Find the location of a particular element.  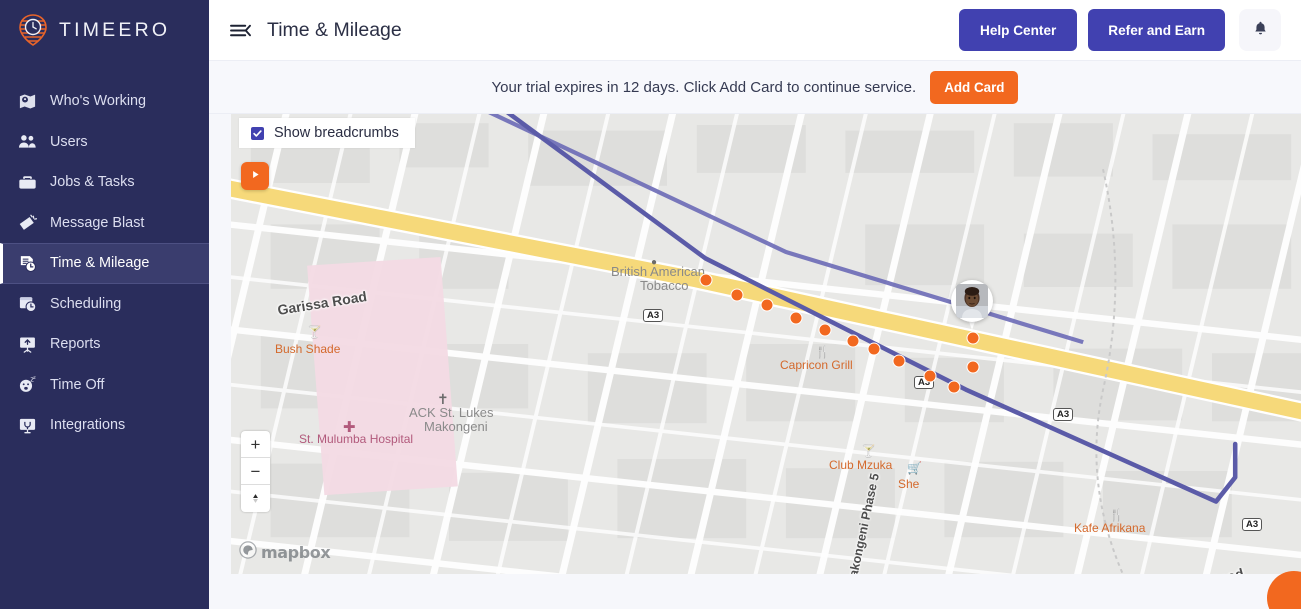

zoom-in-button: + is located at coordinates (255, 444).